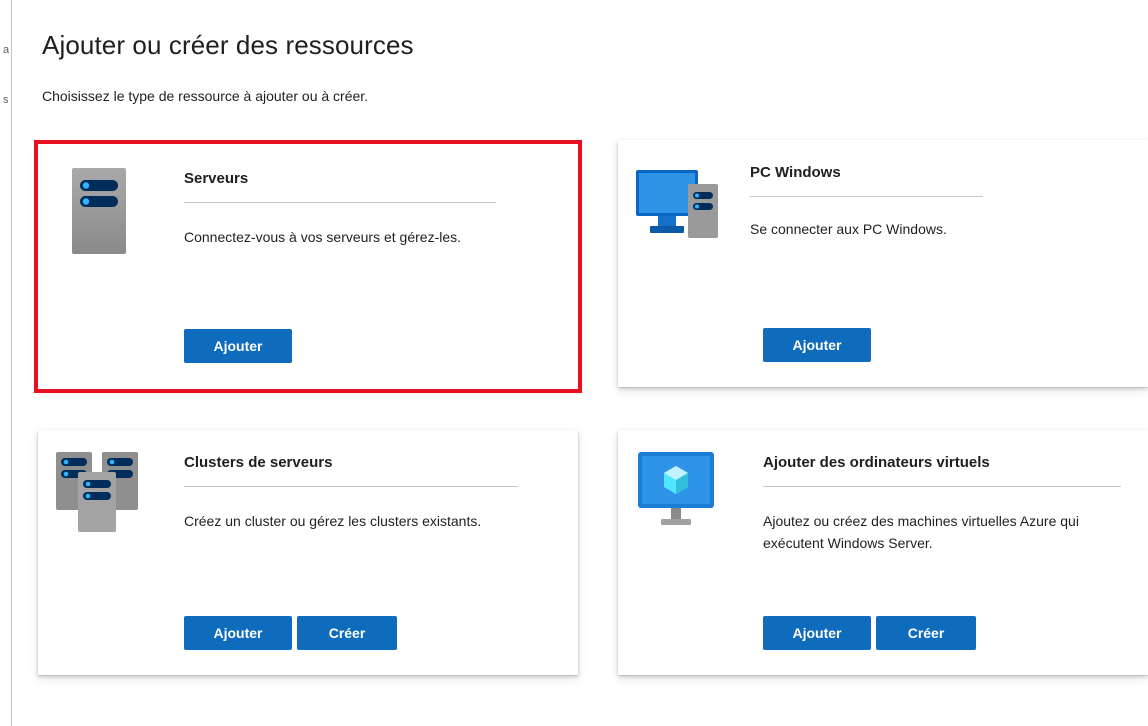  Describe the element at coordinates (6, 363) in the screenshot. I see `left-panel-edge: a s` at that location.